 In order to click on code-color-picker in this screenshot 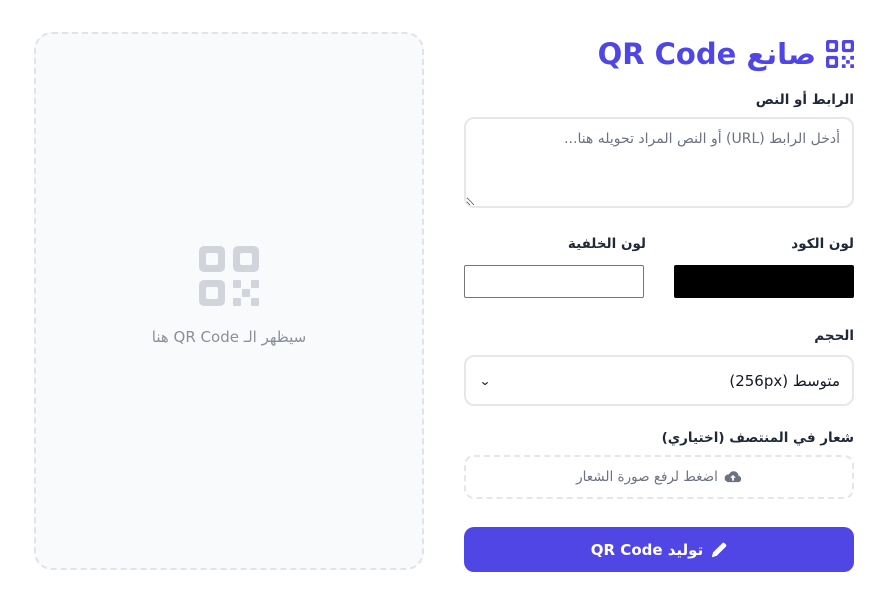, I will do `click(764, 281)`.